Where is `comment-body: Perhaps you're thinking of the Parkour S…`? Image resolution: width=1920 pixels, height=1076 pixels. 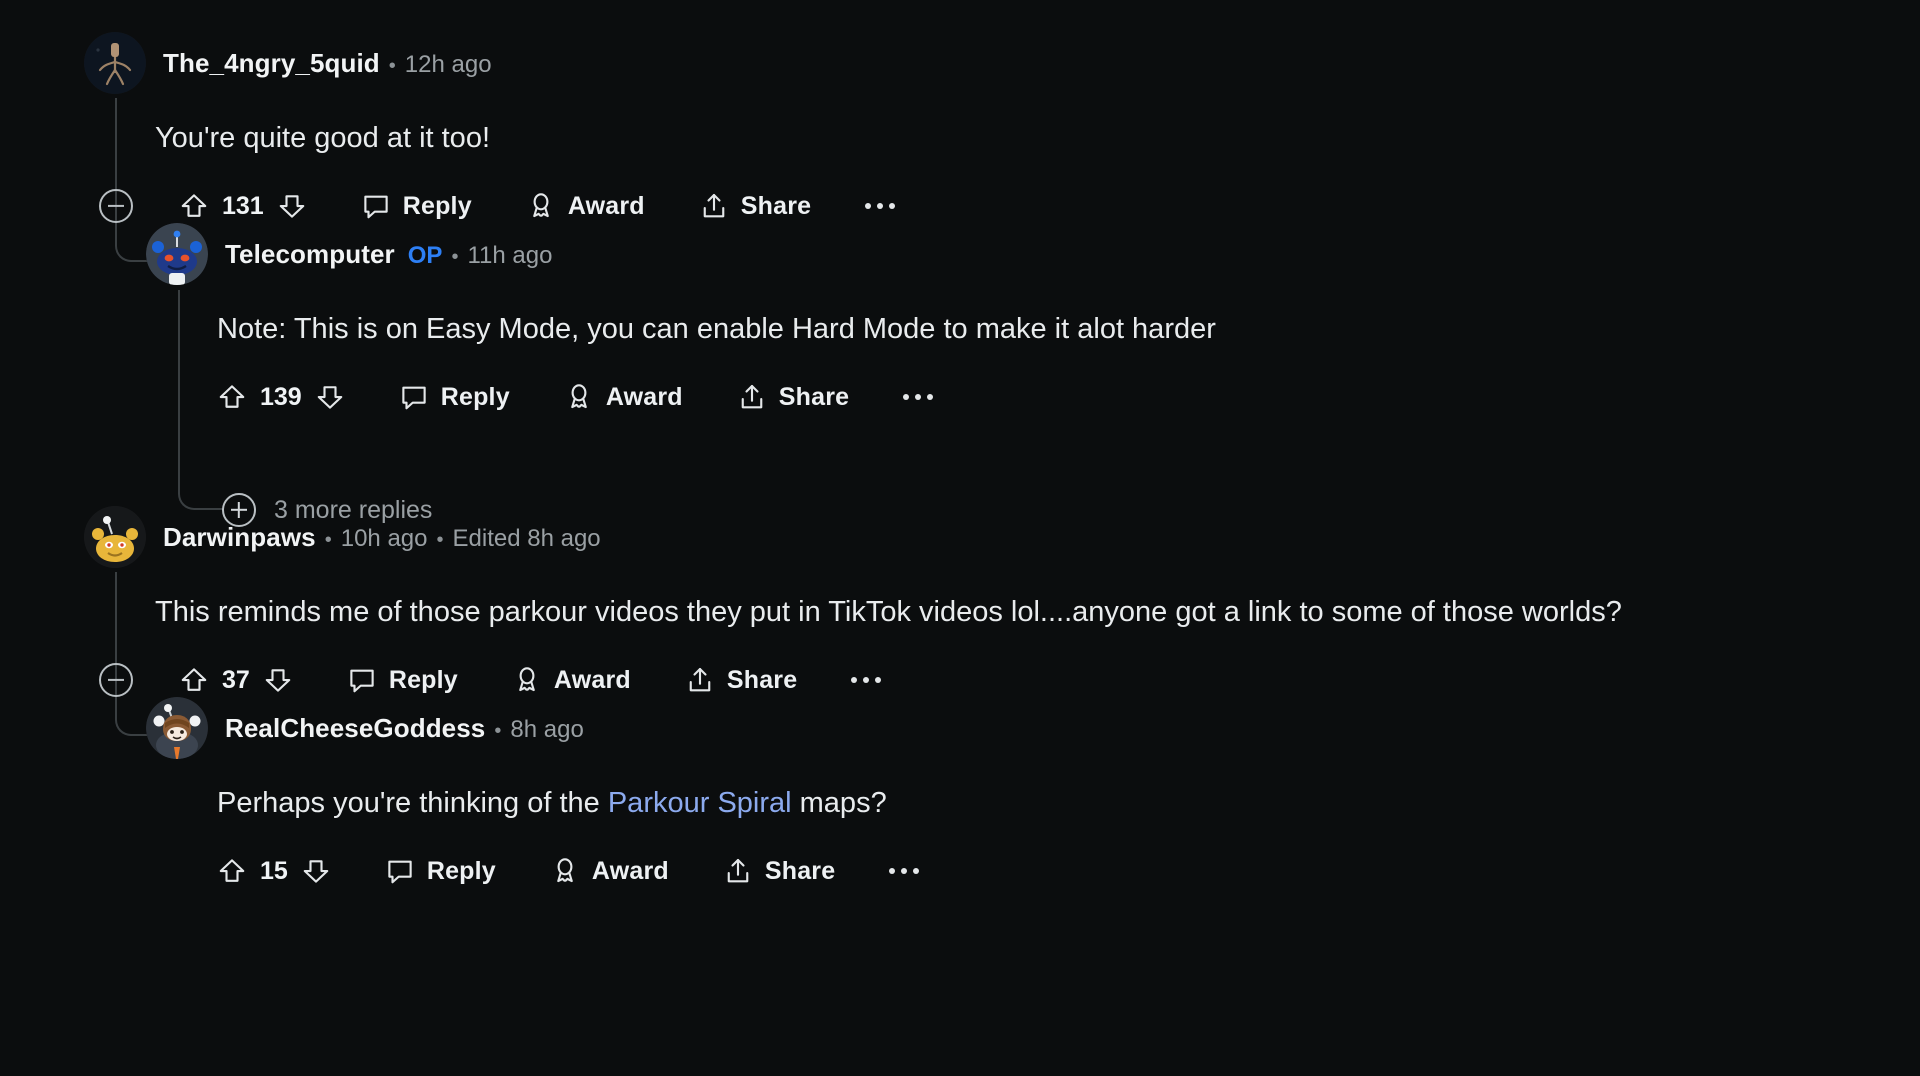 comment-body: Perhaps you're thinking of the Parkour S… is located at coordinates (568, 803).